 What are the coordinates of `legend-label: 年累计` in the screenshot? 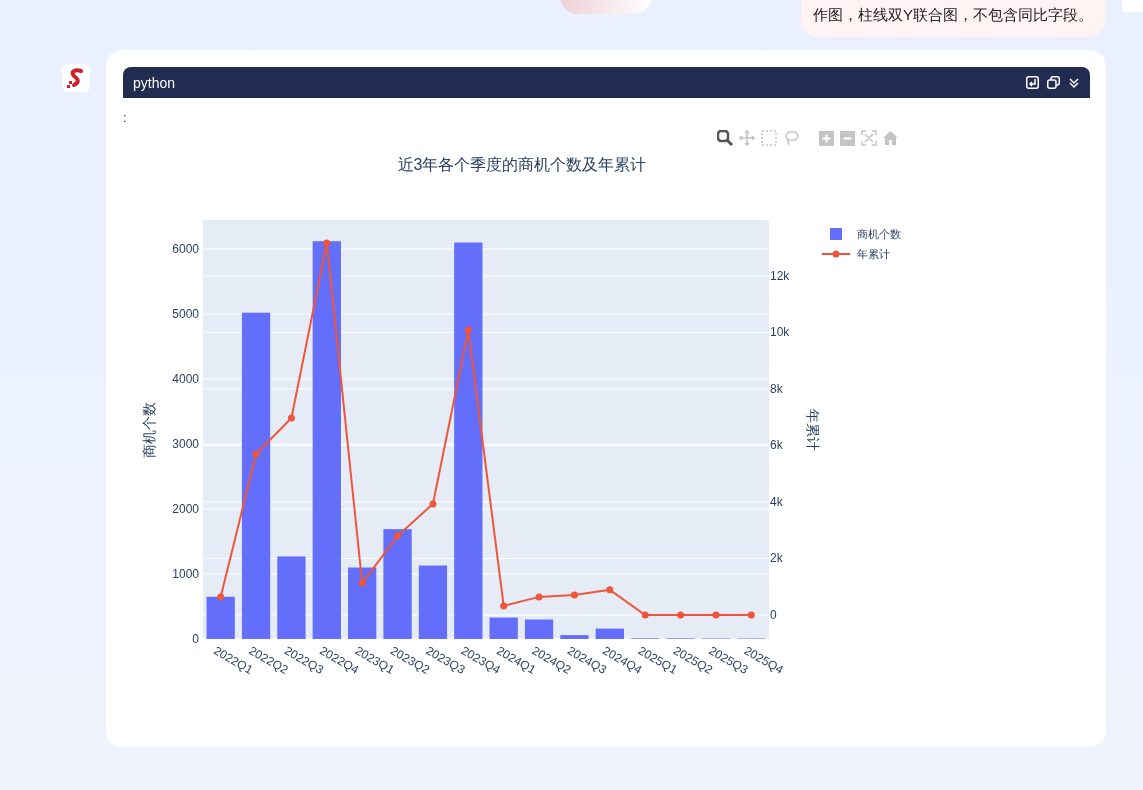 It's located at (873, 254).